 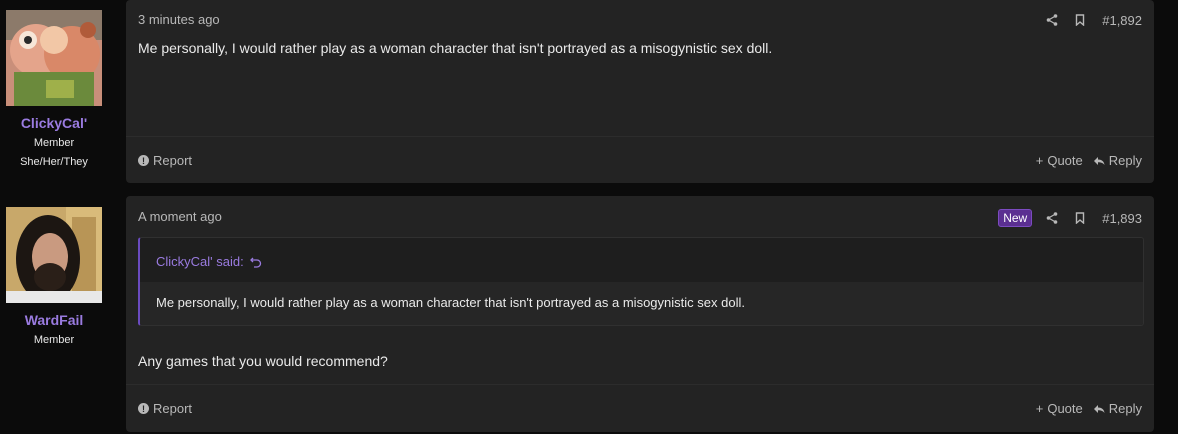 I want to click on quote-header: ClickyCal' said:, so click(x=209, y=261).